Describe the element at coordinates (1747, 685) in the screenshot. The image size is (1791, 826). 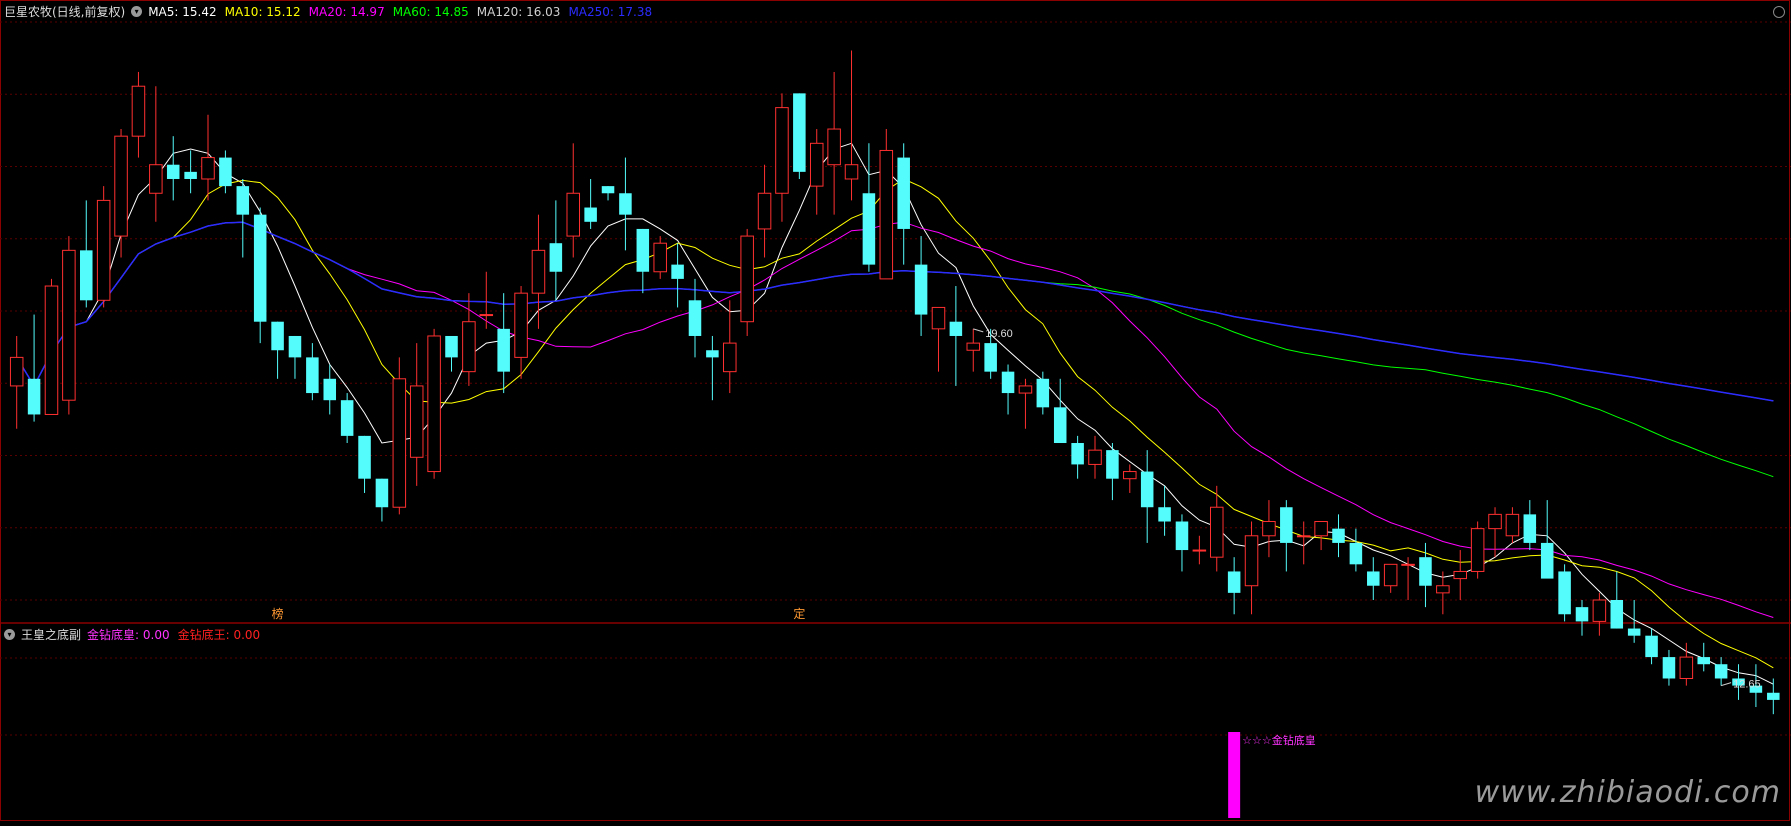
I see `annotation-label: 12.65` at that location.